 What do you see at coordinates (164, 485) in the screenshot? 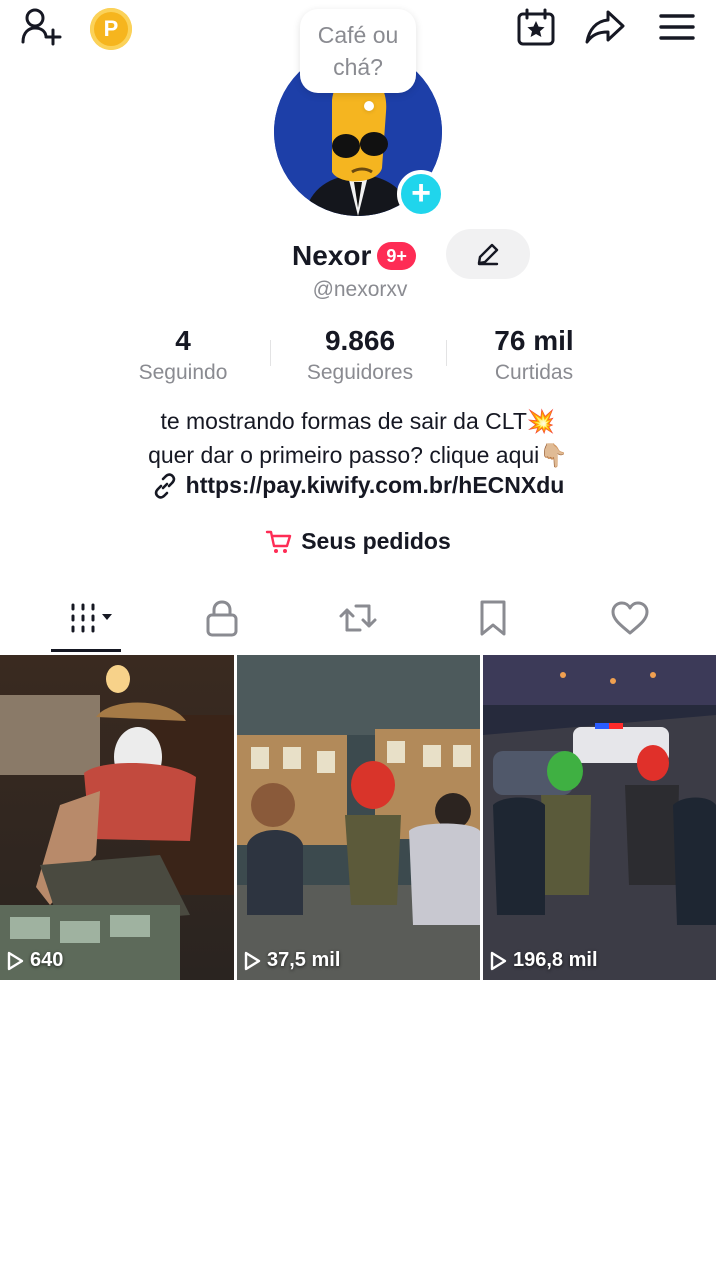
I see `link-icon` at bounding box center [164, 485].